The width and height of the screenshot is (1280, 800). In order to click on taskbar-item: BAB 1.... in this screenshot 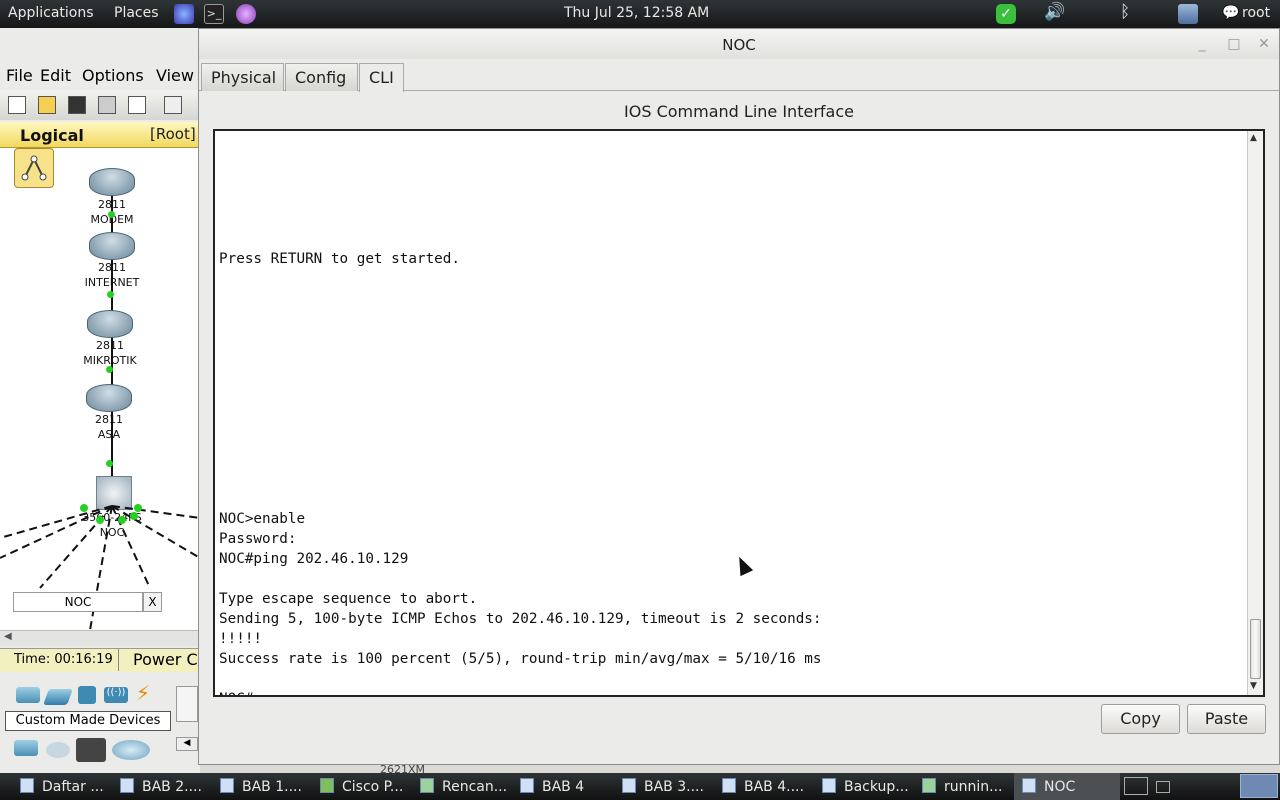, I will do `click(261, 786)`.